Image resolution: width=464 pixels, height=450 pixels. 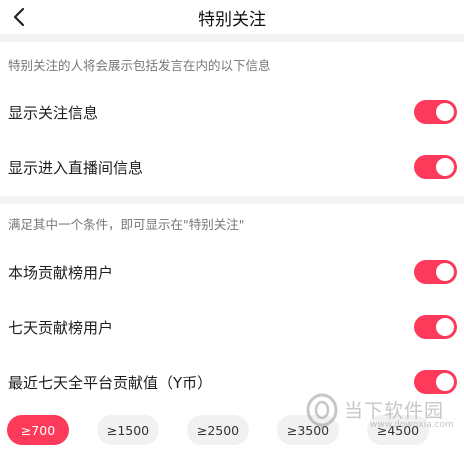 I want to click on section-note-display-info: 特别关注的人将会展示包括发言在内的以下信息, so click(x=139, y=65).